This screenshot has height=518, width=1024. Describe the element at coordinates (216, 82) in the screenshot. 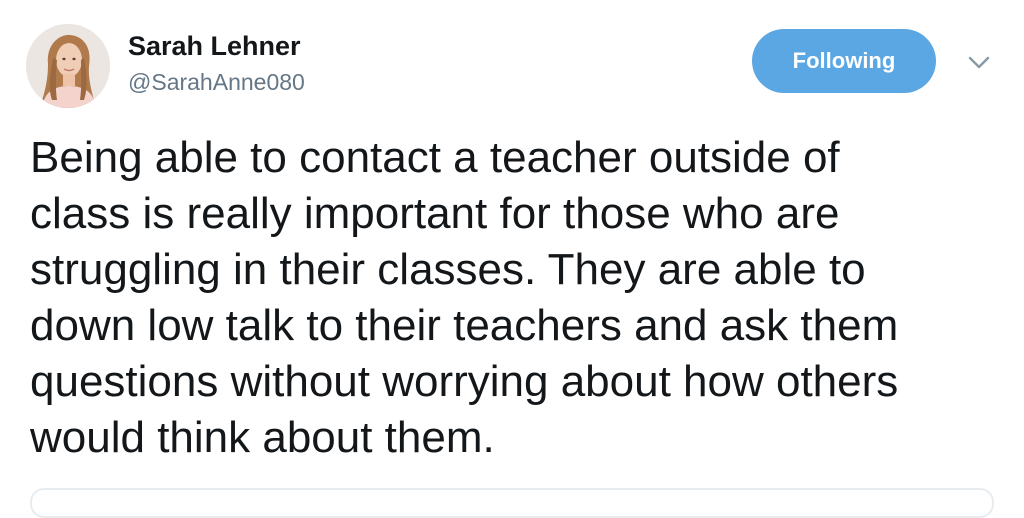

I see `author-handle: @SarahAnne080` at that location.